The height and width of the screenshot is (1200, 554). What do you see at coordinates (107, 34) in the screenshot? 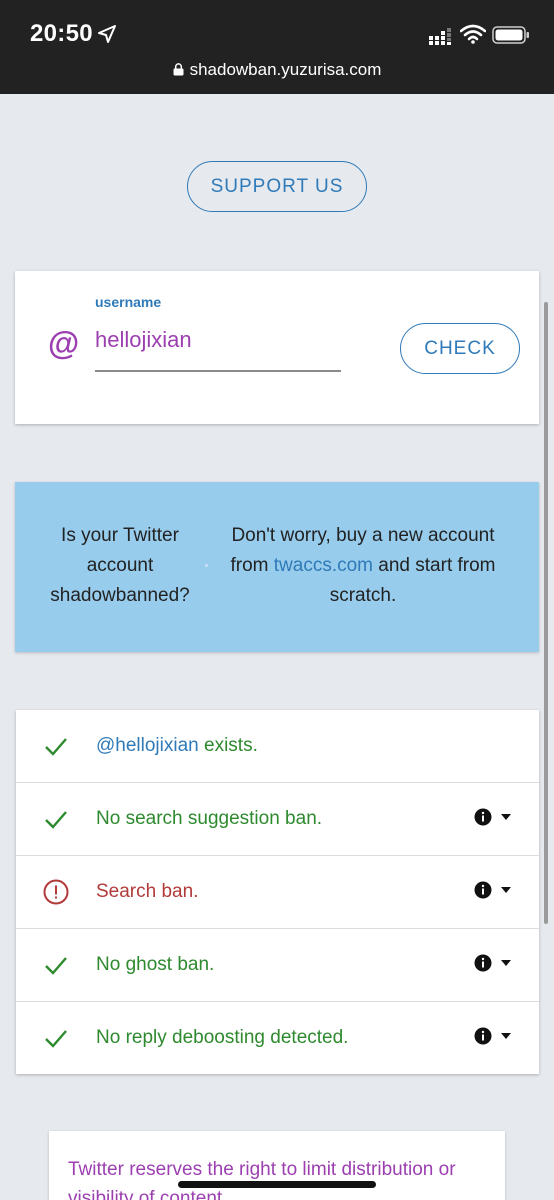
I see `location-arrow-icon` at bounding box center [107, 34].